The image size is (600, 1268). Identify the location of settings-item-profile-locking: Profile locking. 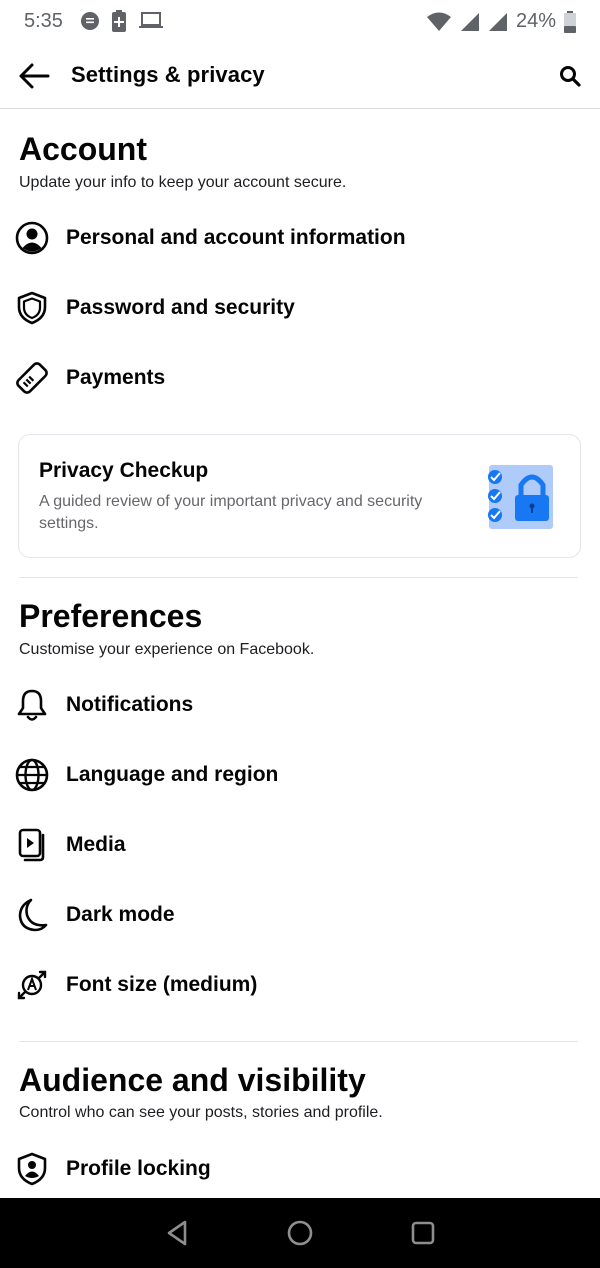
(300, 1169).